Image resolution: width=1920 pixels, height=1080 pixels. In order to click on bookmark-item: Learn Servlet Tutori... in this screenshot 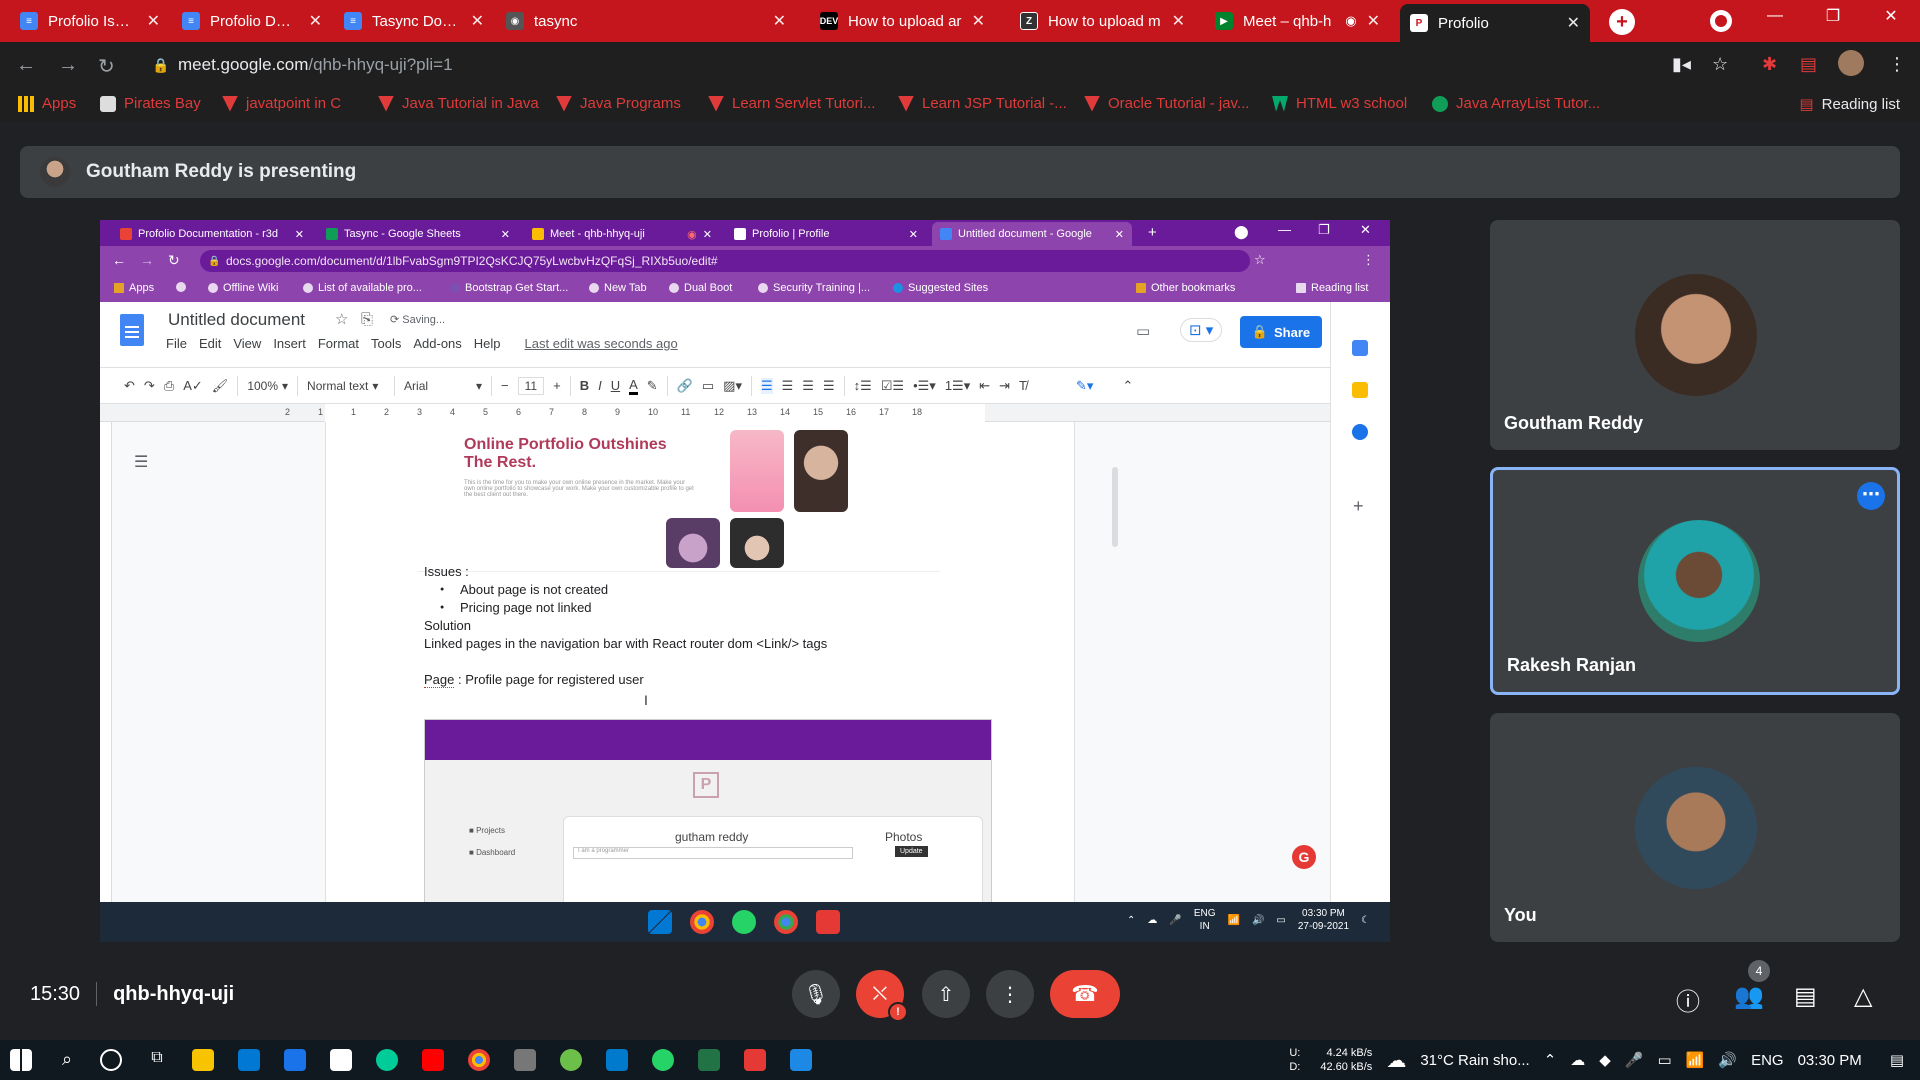, I will do `click(791, 103)`.